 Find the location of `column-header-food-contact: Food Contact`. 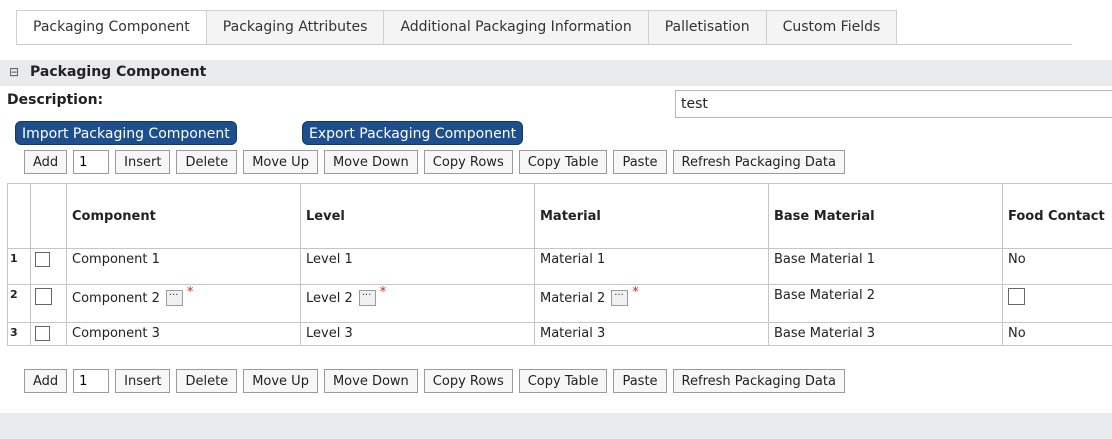

column-header-food-contact: Food Contact is located at coordinates (1057, 216).